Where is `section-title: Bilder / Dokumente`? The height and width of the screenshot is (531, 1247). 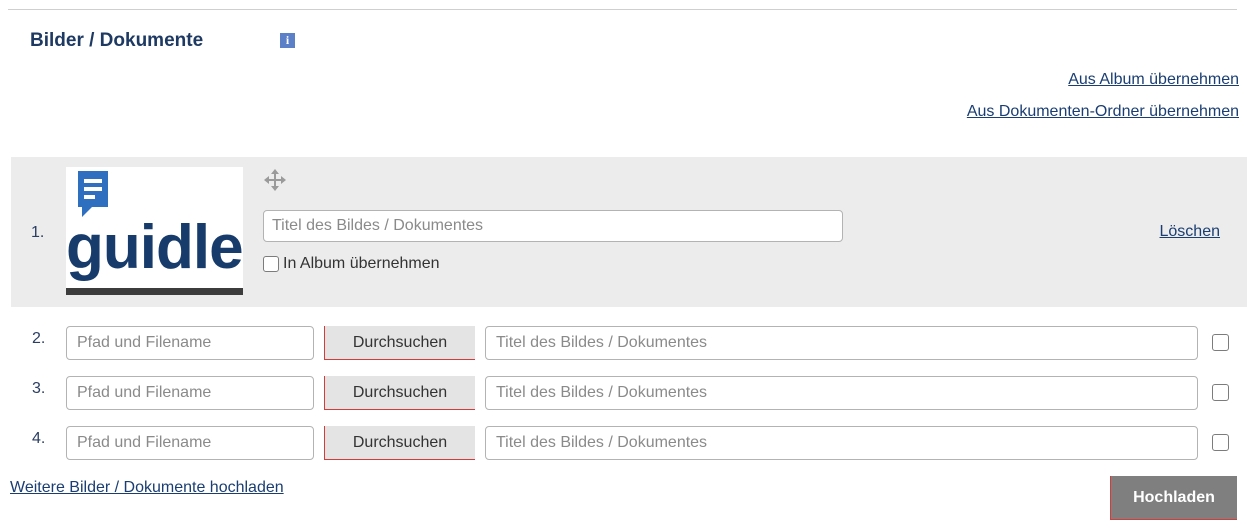 section-title: Bilder / Dokumente is located at coordinates (117, 40).